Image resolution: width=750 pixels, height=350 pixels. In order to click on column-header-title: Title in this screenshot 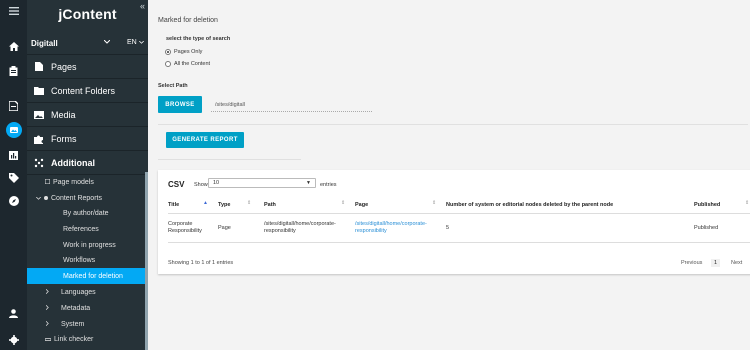, I will do `click(173, 205)`.